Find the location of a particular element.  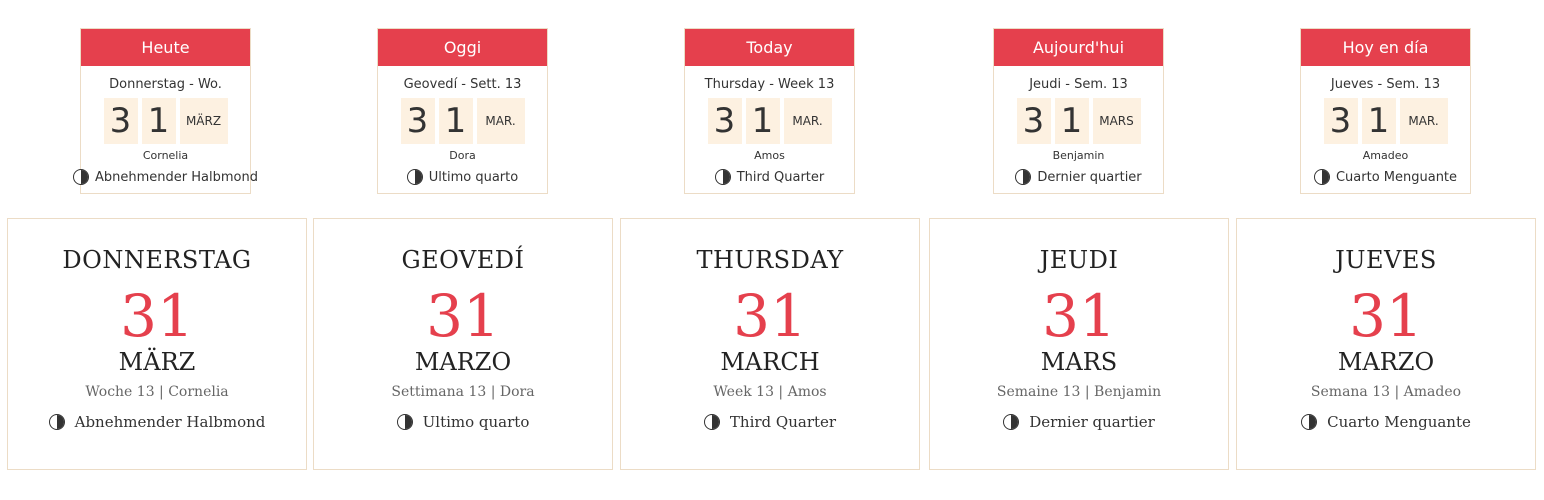

weekday-week: Jueves - Sem. 13 is located at coordinates (1385, 84).